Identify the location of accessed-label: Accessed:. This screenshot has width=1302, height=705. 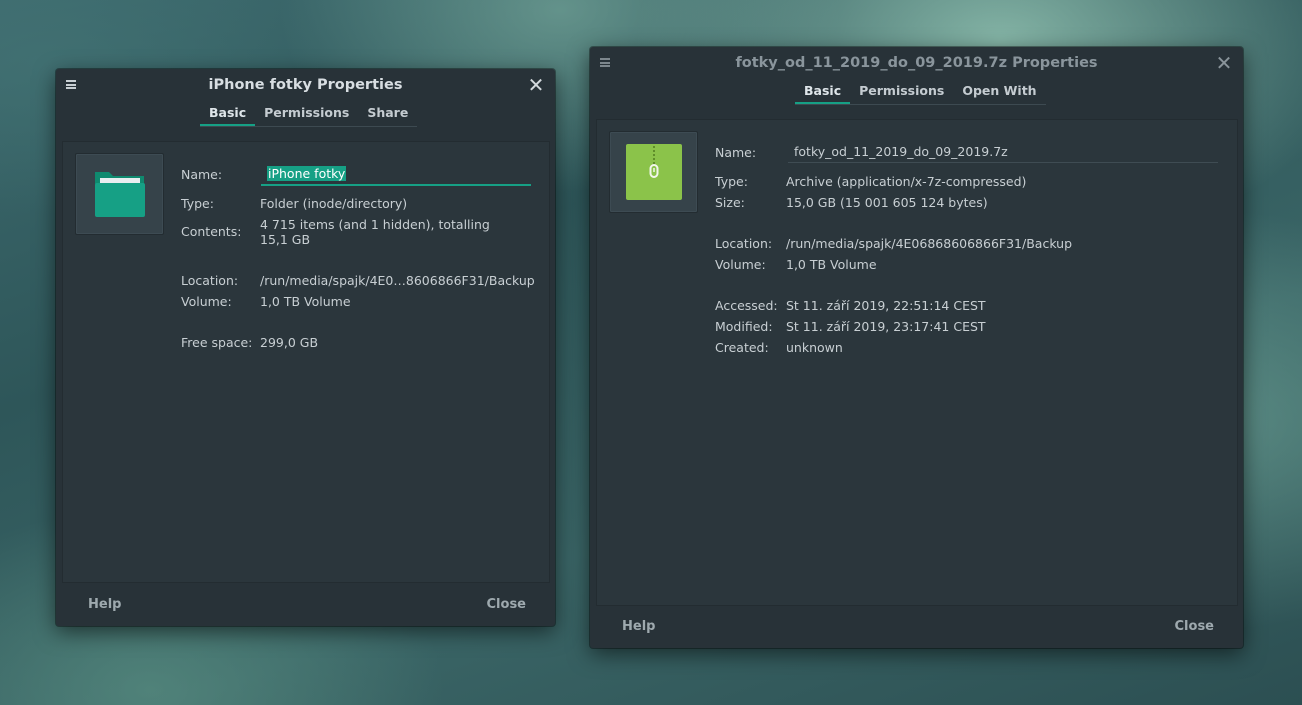
(746, 305).